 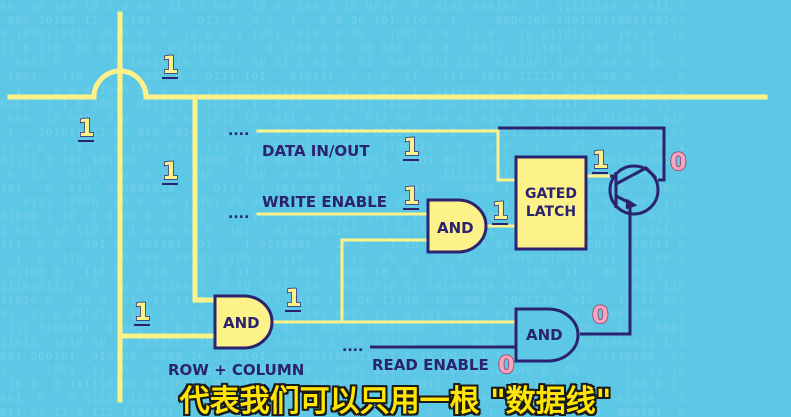 What do you see at coordinates (170, 65) in the screenshot?
I see `value-top-vertical: 1` at bounding box center [170, 65].